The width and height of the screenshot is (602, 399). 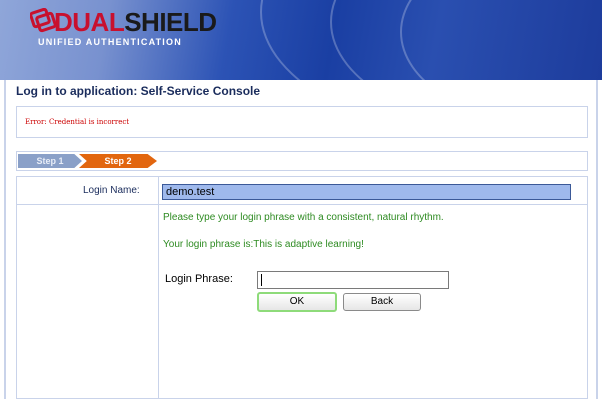 I want to click on brand-part-dark: SHIELD, so click(x=170, y=22).